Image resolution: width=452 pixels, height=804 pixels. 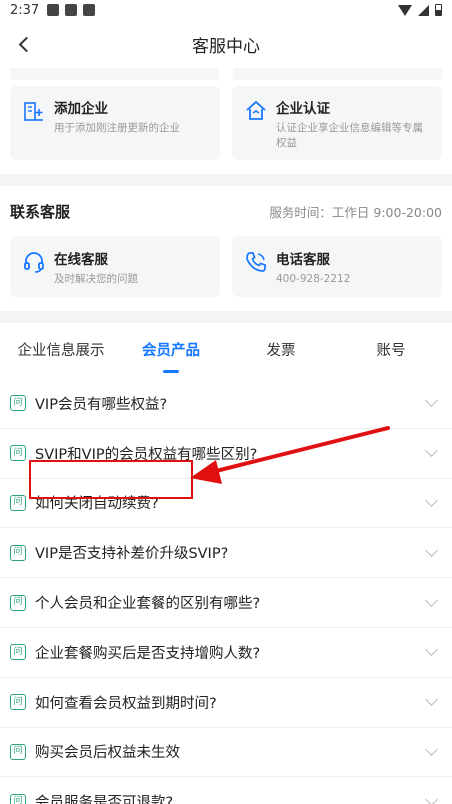 I want to click on faq-question: SVIP和VIP的会员权益有哪些区别?, so click(x=146, y=454).